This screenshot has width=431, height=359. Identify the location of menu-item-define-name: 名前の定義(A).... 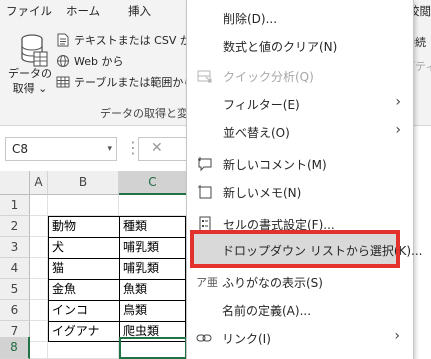
(299, 310).